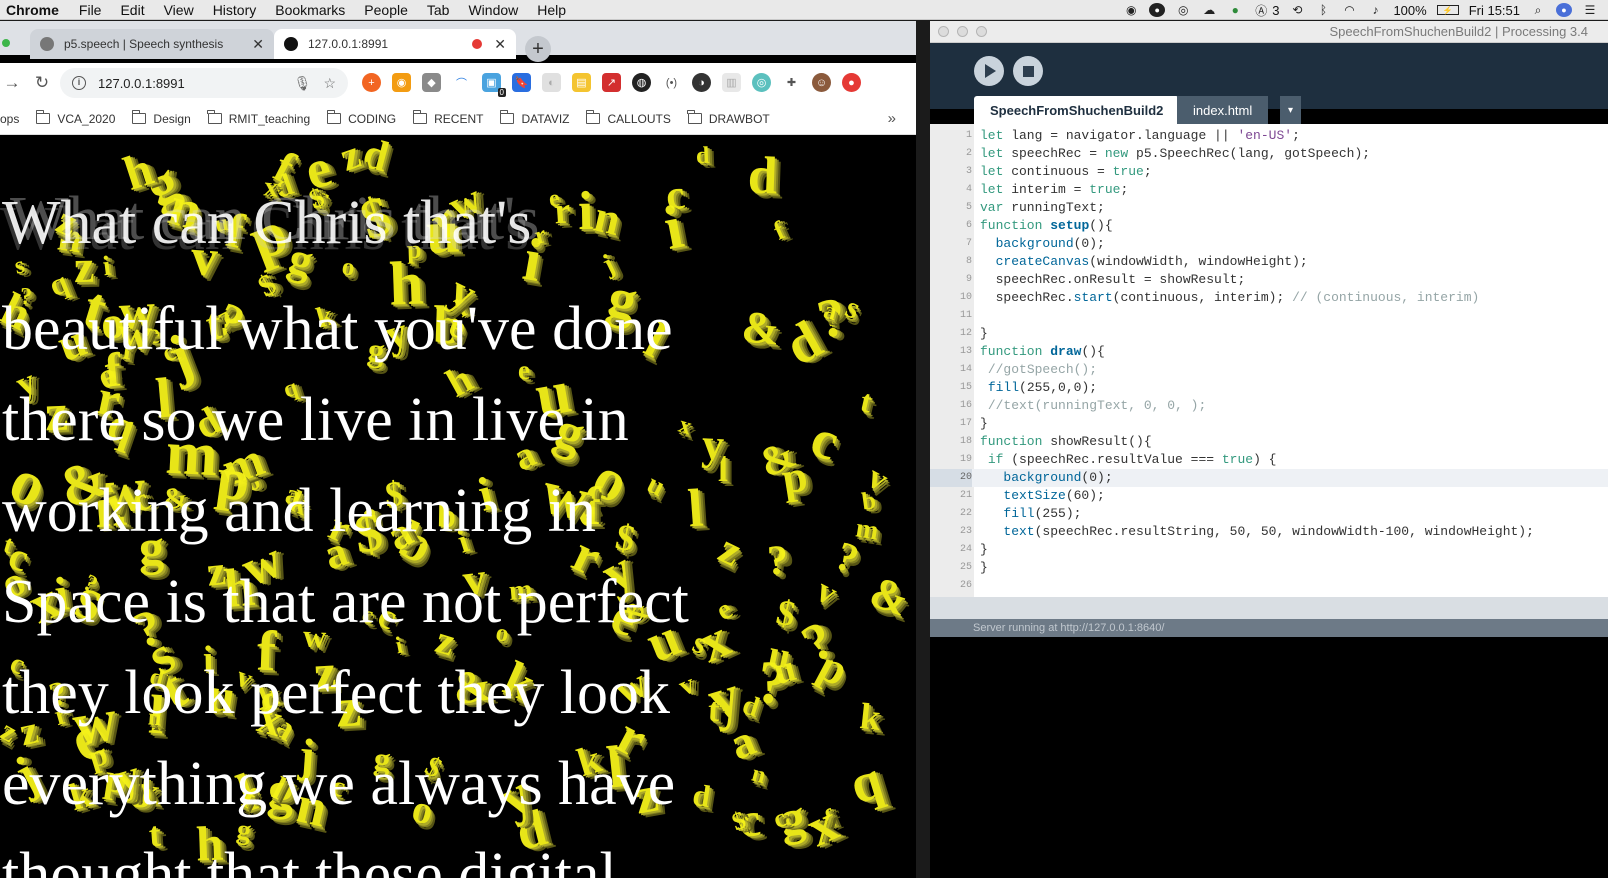  Describe the element at coordinates (1269, 424) in the screenshot. I see `code-line: 17}` at that location.